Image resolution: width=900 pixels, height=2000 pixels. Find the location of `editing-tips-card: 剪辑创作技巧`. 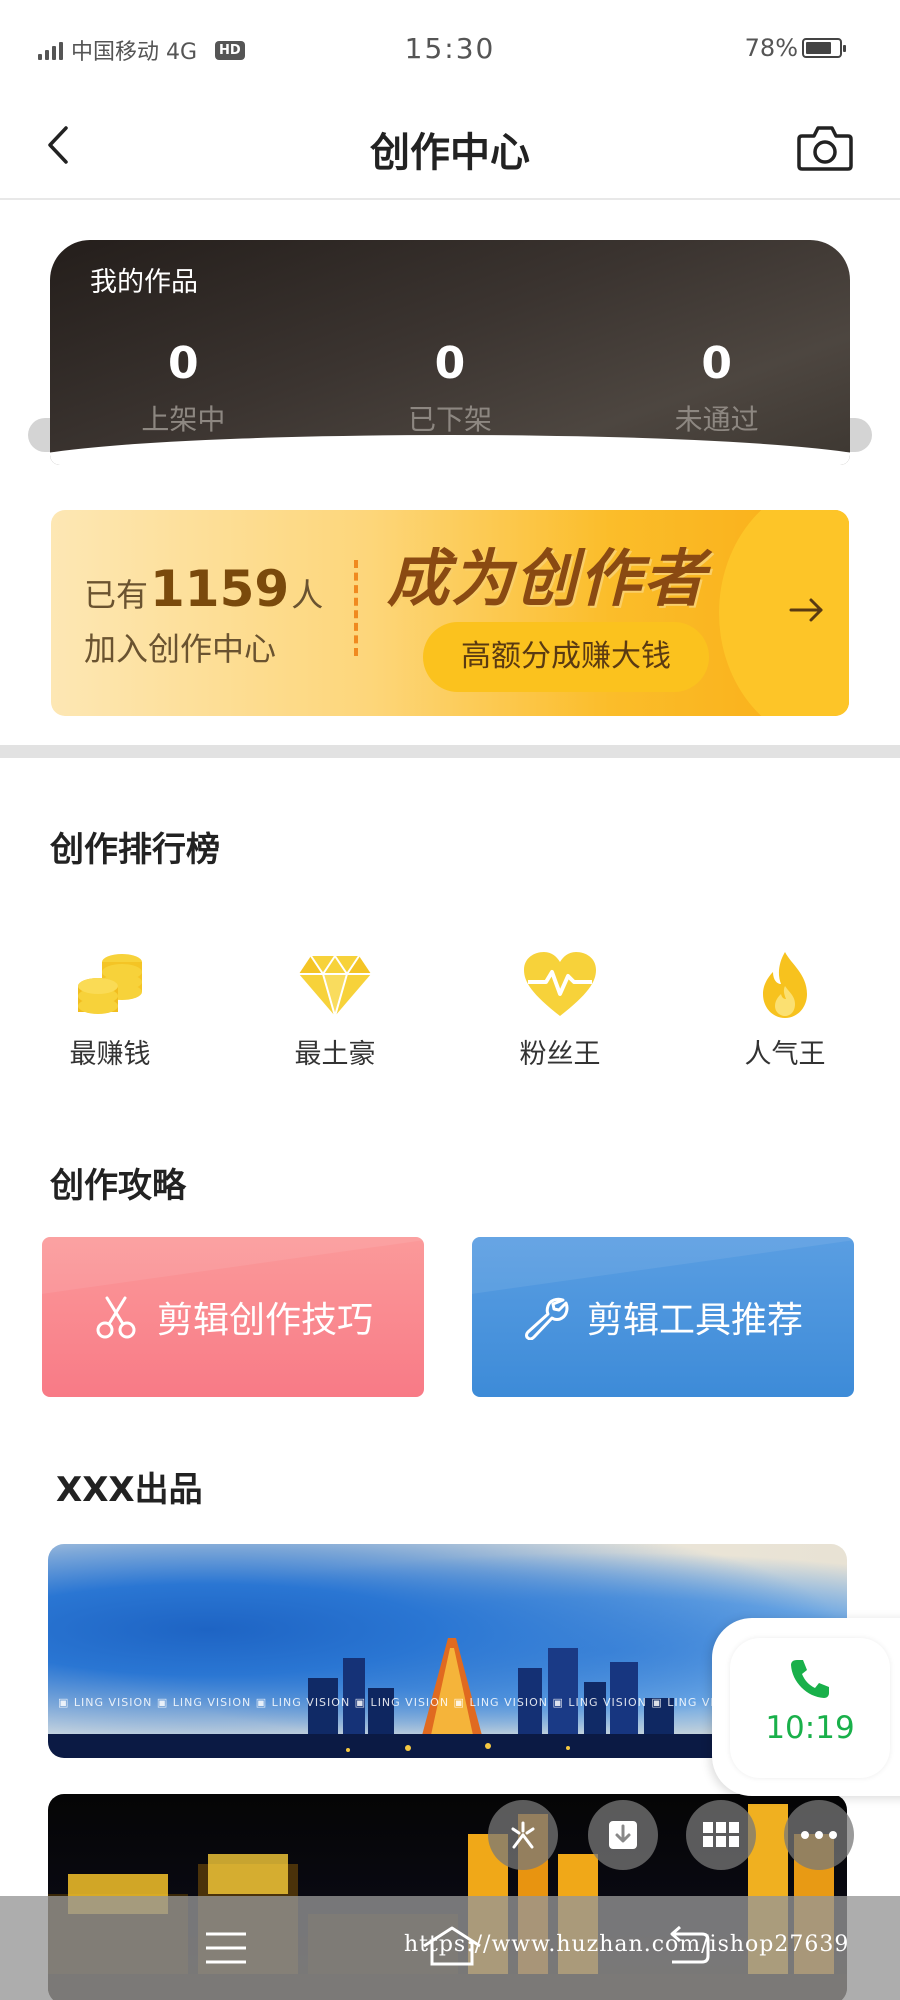

editing-tips-card: 剪辑创作技巧 is located at coordinates (233, 1317).